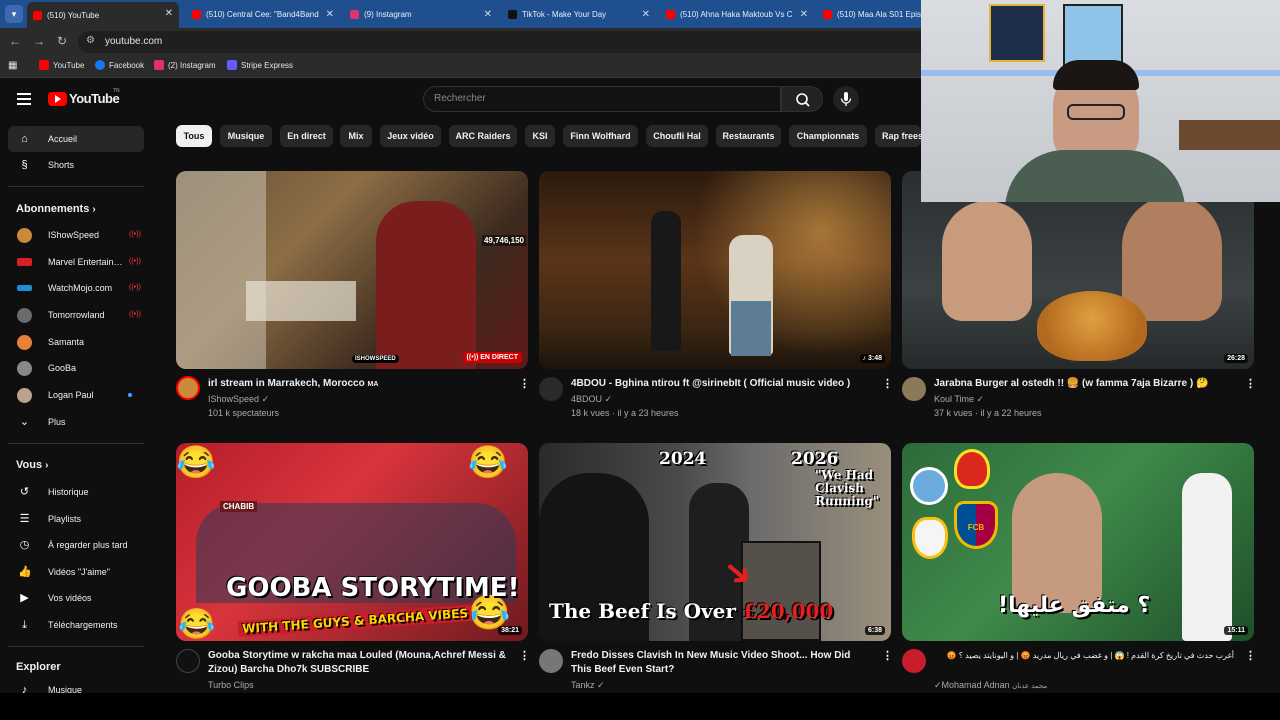 This screenshot has height=720, width=1280. What do you see at coordinates (76, 315) in the screenshot?
I see `sidebar-item-tomorrowland: Tomorrowland ((•))` at bounding box center [76, 315].